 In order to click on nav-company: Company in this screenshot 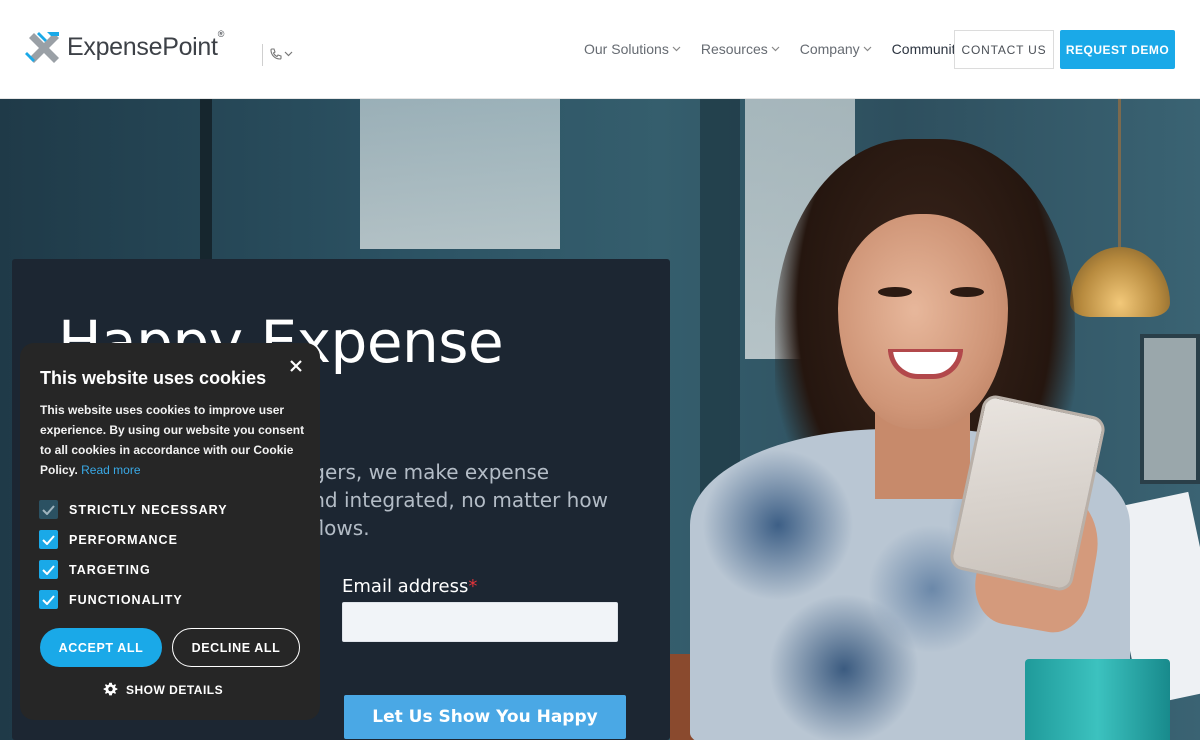, I will do `click(836, 49)`.